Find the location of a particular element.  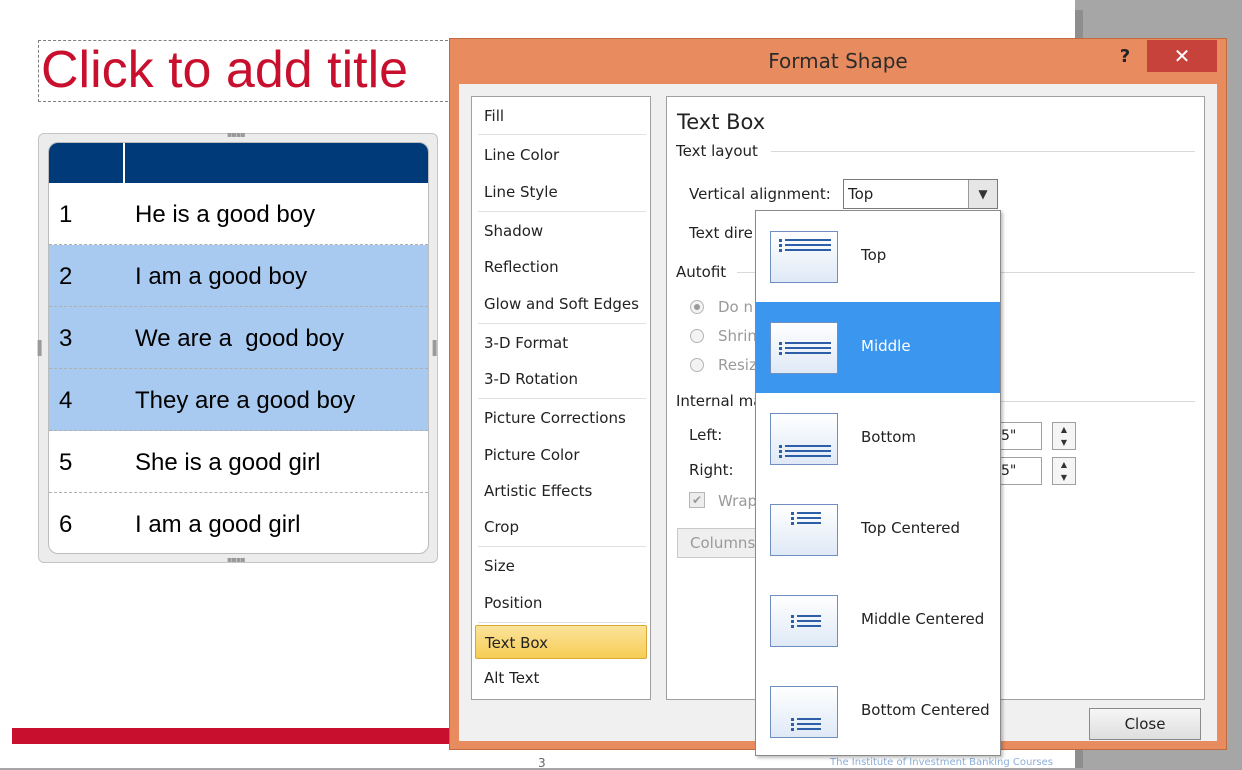

nav-item-position: Position is located at coordinates (561, 603).